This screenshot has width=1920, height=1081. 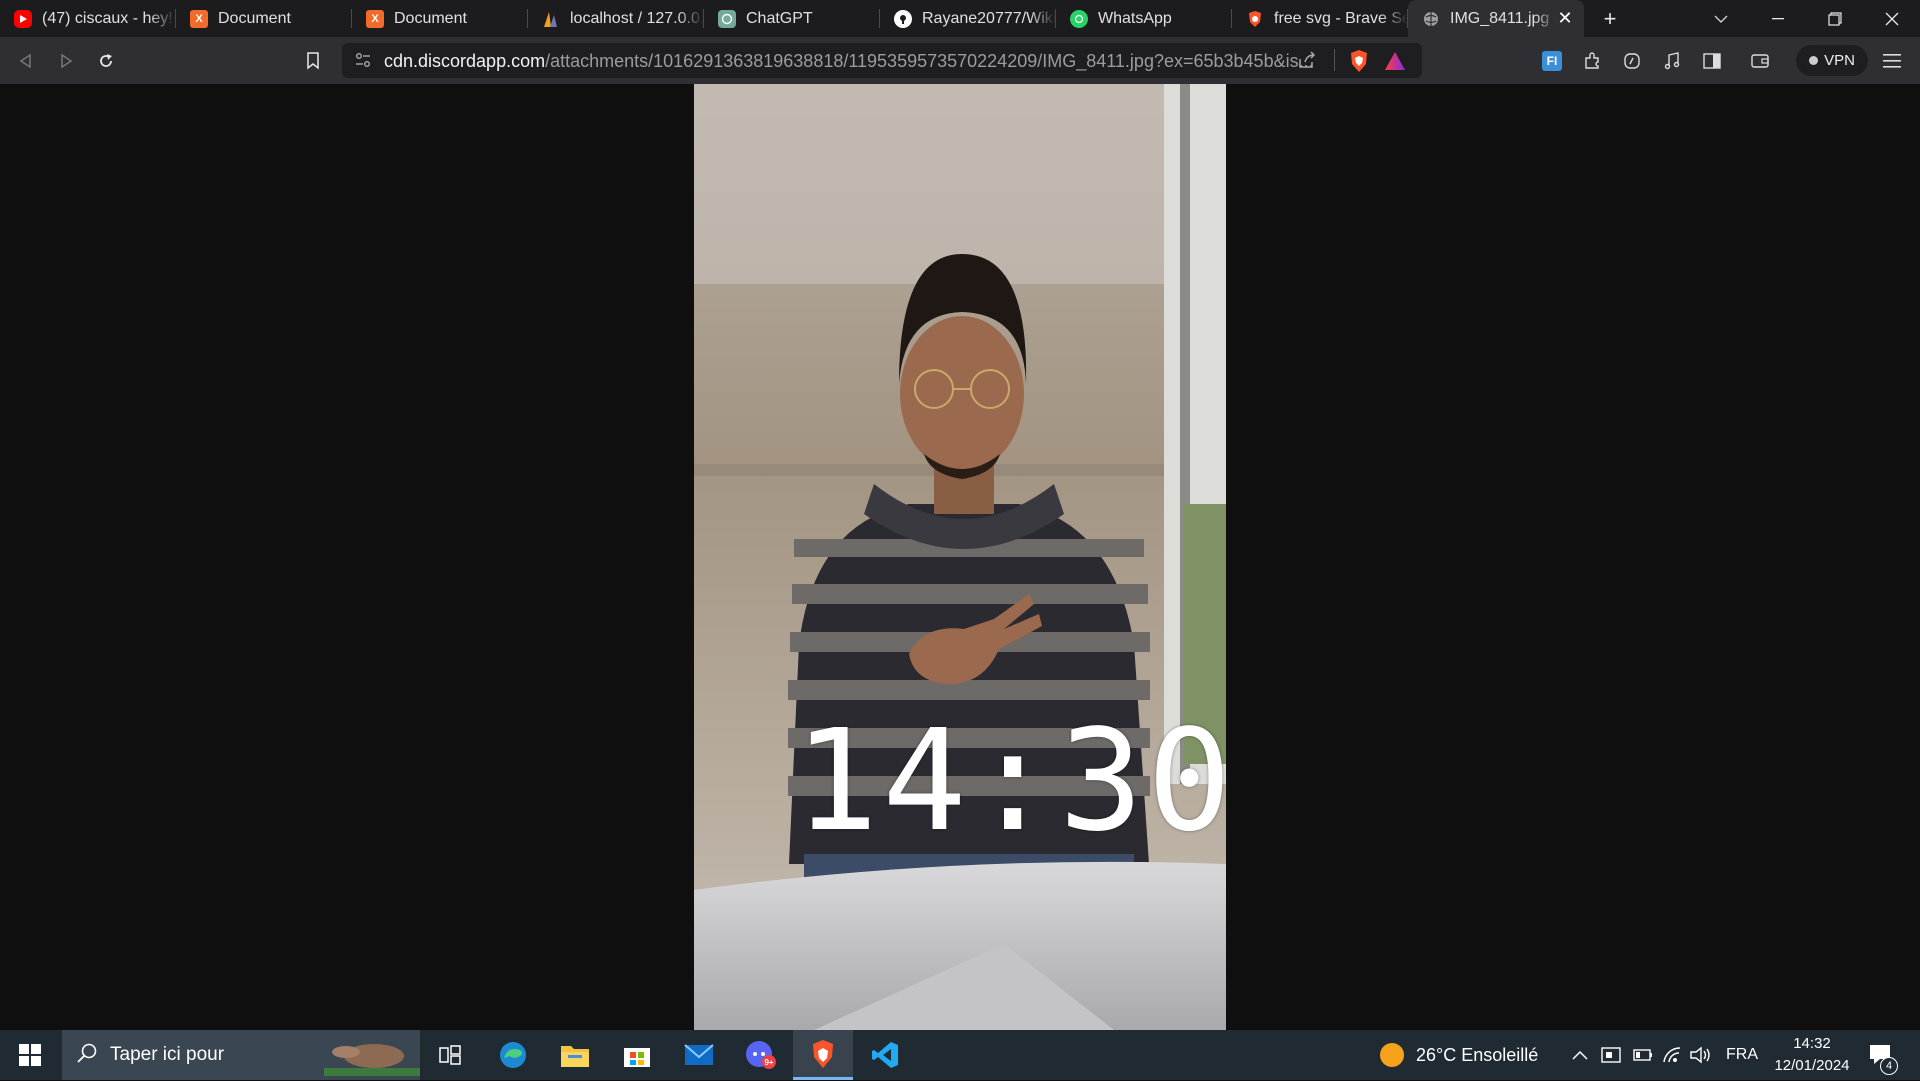 What do you see at coordinates (551, 19) in the screenshot?
I see `phpmyadmin-icon` at bounding box center [551, 19].